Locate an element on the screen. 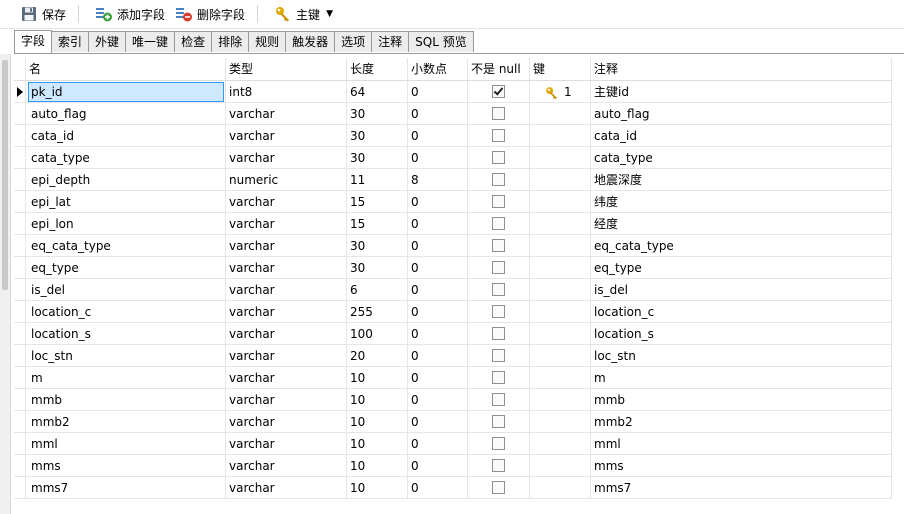  field-name-cell: epi_lon is located at coordinates (126, 224).